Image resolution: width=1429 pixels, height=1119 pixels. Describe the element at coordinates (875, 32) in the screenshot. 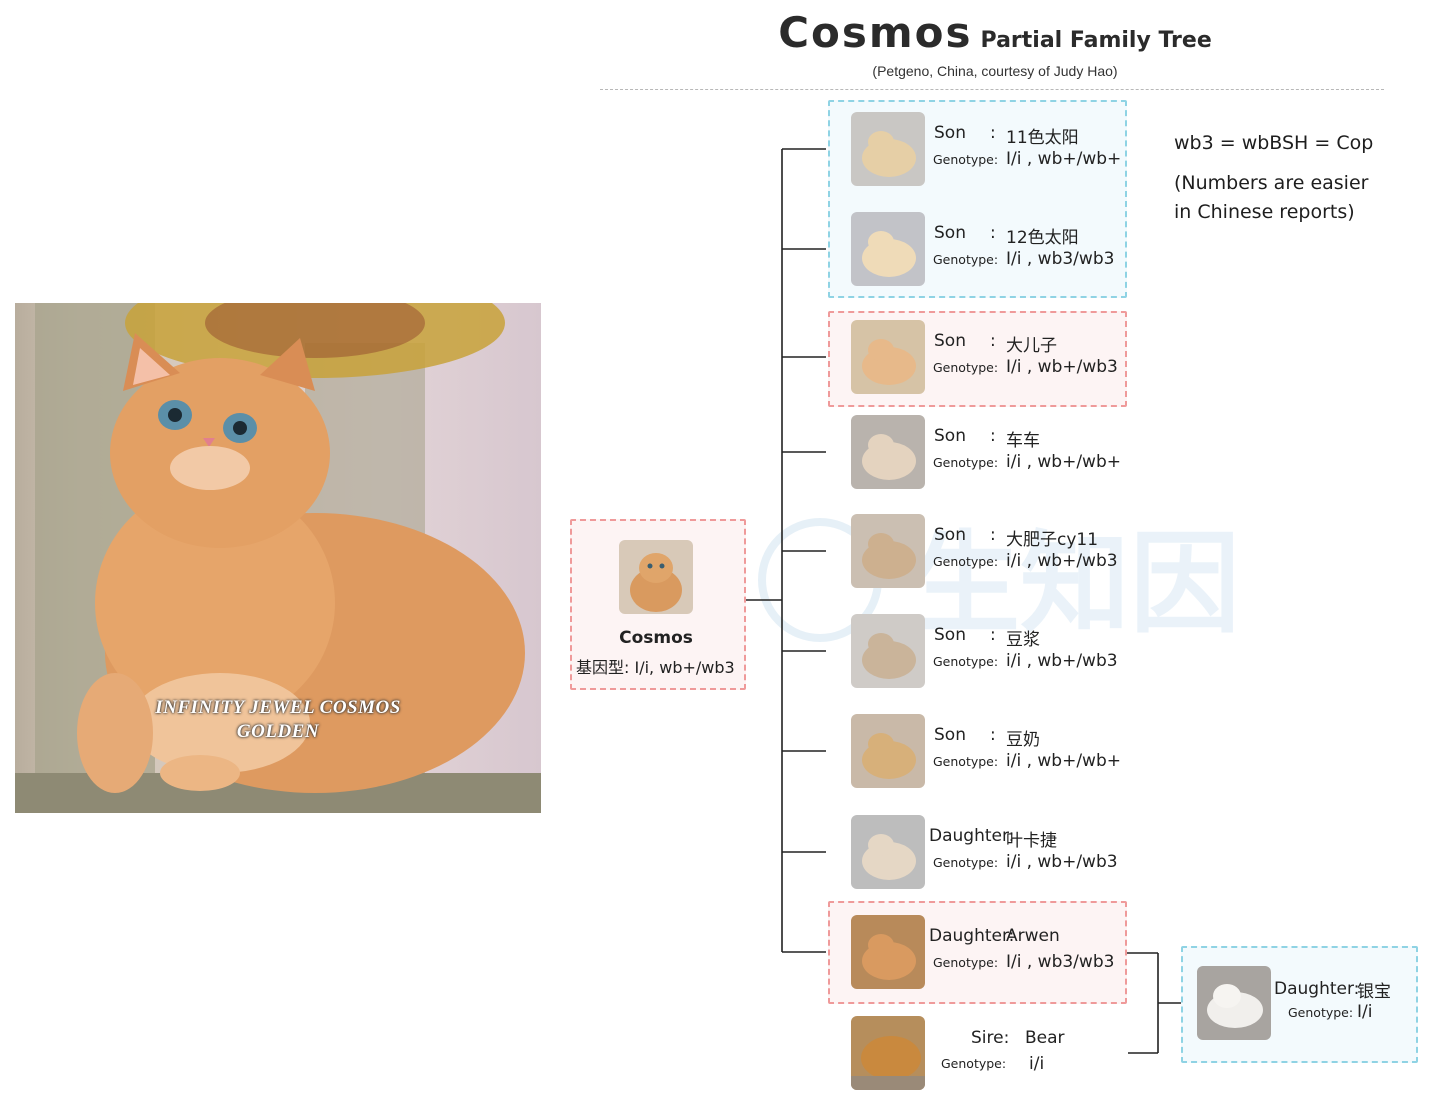

I see `title-main: Cosmos` at that location.